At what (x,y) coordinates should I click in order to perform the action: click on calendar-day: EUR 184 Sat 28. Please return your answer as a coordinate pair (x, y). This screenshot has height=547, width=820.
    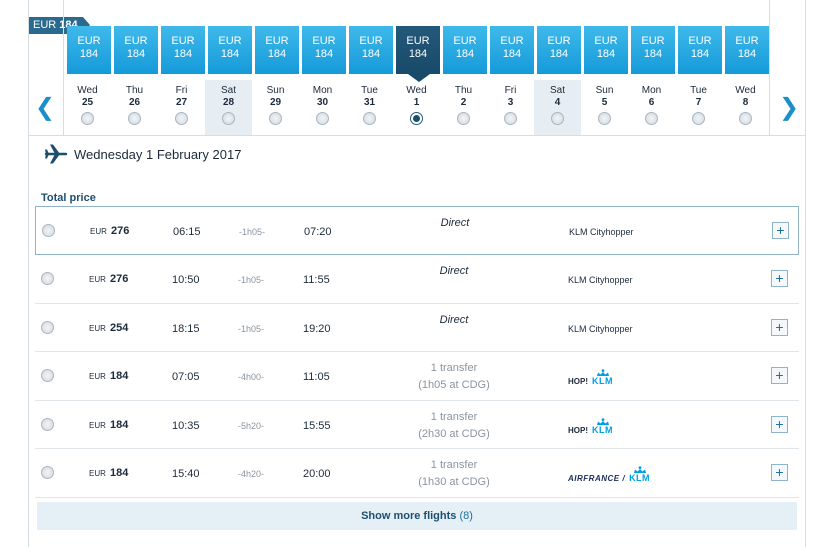
    Looking at the image, I should click on (228, 67).